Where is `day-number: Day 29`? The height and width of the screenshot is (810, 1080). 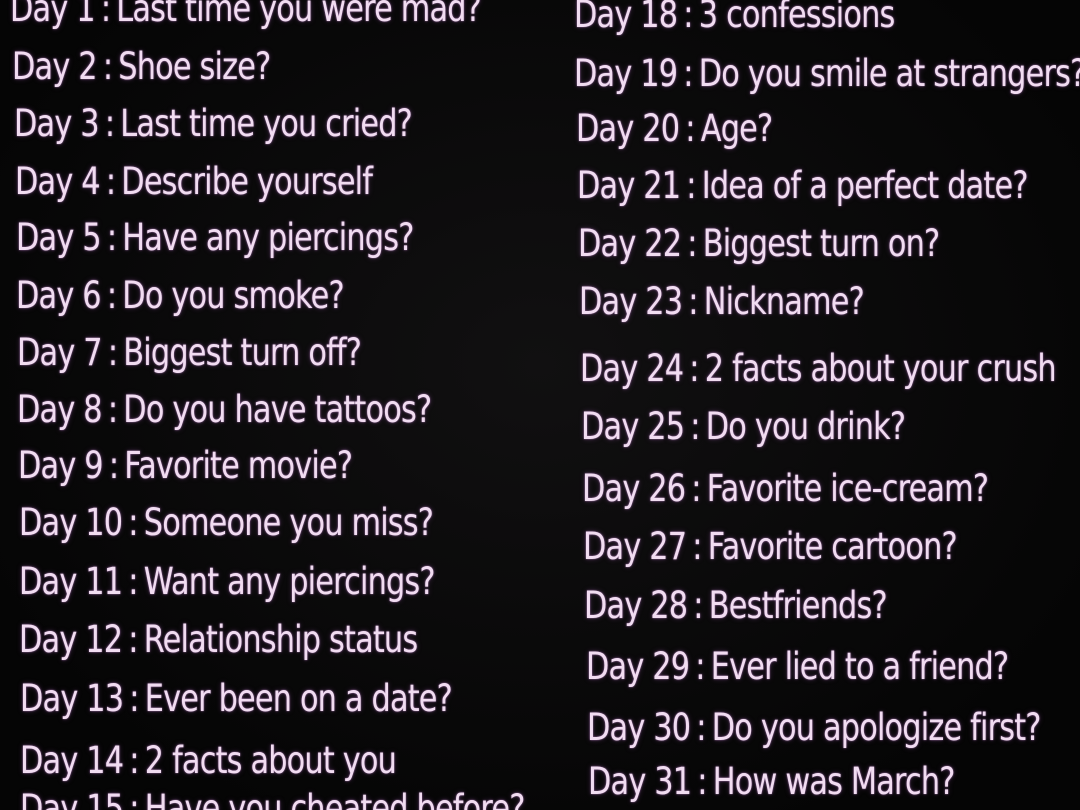 day-number: Day 29 is located at coordinates (638, 666).